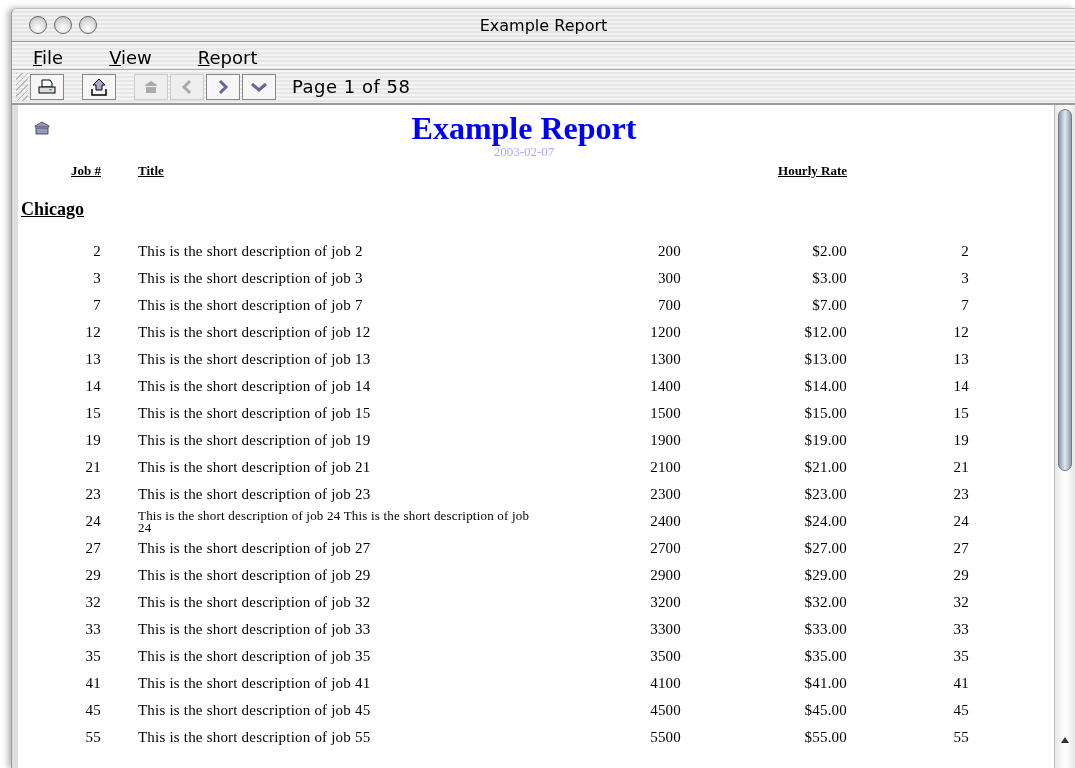 The width and height of the screenshot is (1075, 768). What do you see at coordinates (825, 710) in the screenshot?
I see `table-cell-text: $45.00` at bounding box center [825, 710].